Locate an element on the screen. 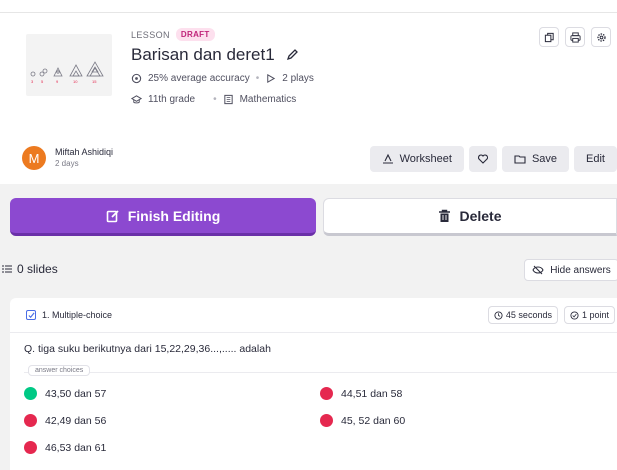  gear-icon is located at coordinates (601, 37).